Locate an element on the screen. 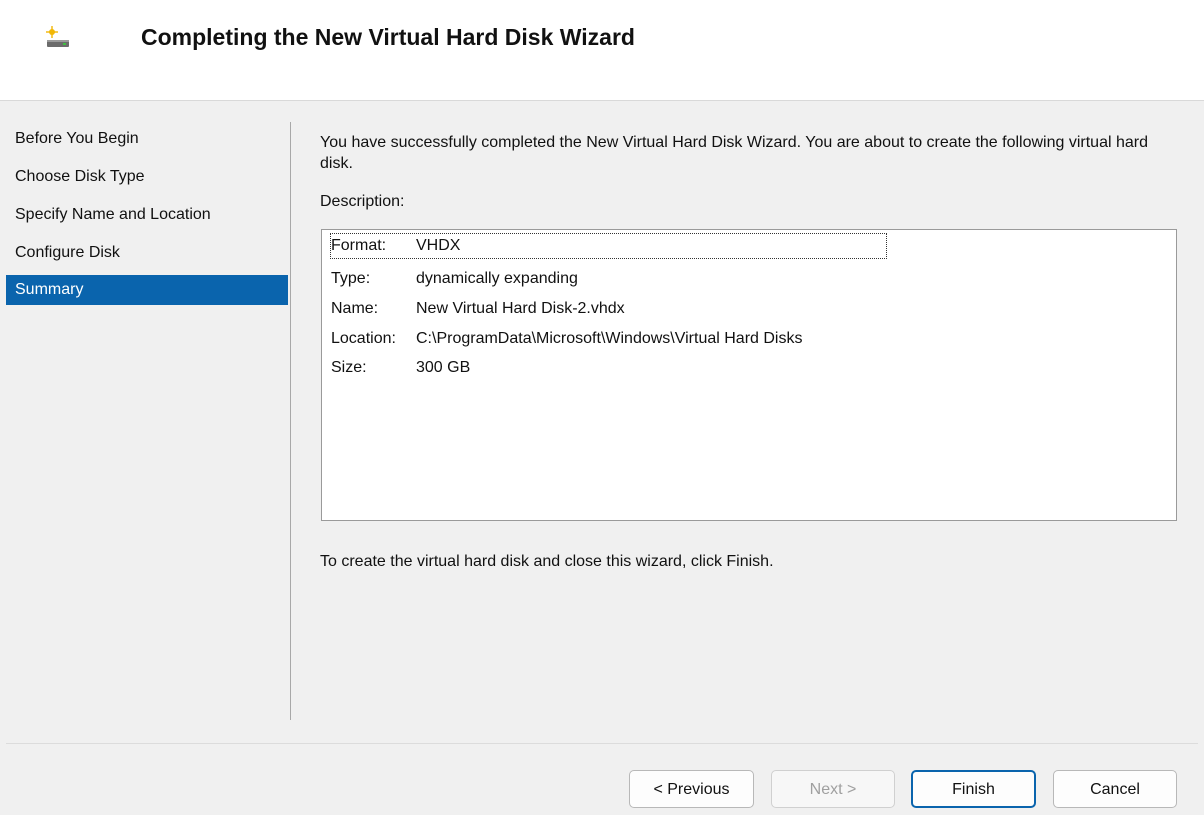 This screenshot has width=1204, height=815. summary-row-format: Format: VHDX is located at coordinates (608, 246).